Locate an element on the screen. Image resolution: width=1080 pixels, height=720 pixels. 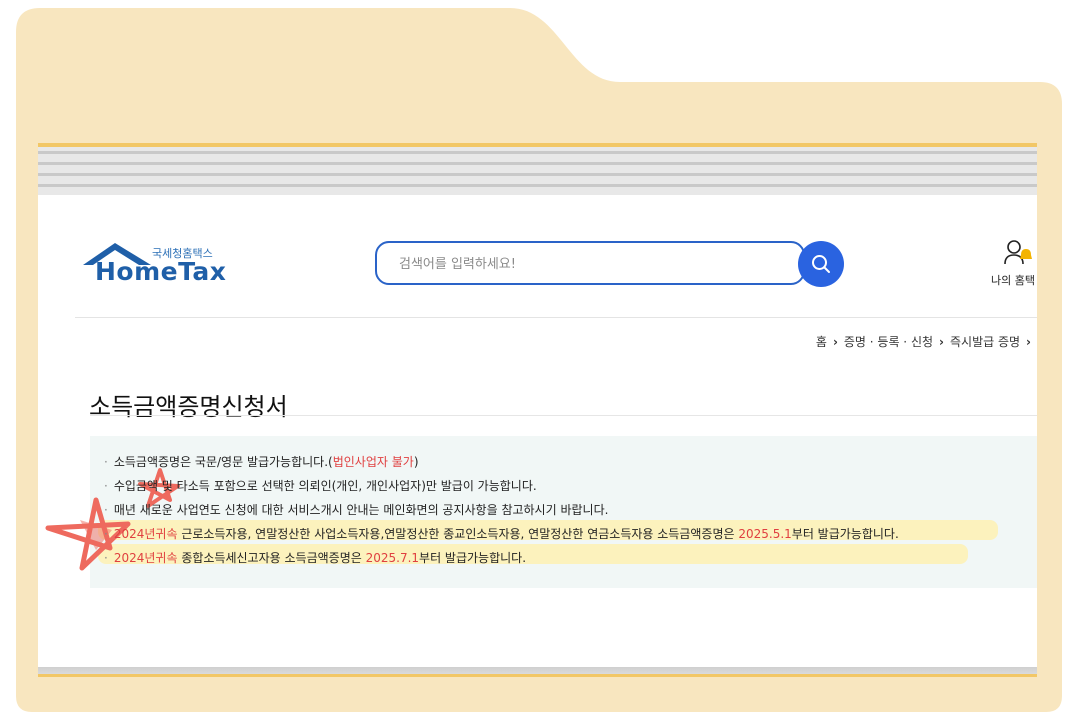
search-button is located at coordinates (821, 264).